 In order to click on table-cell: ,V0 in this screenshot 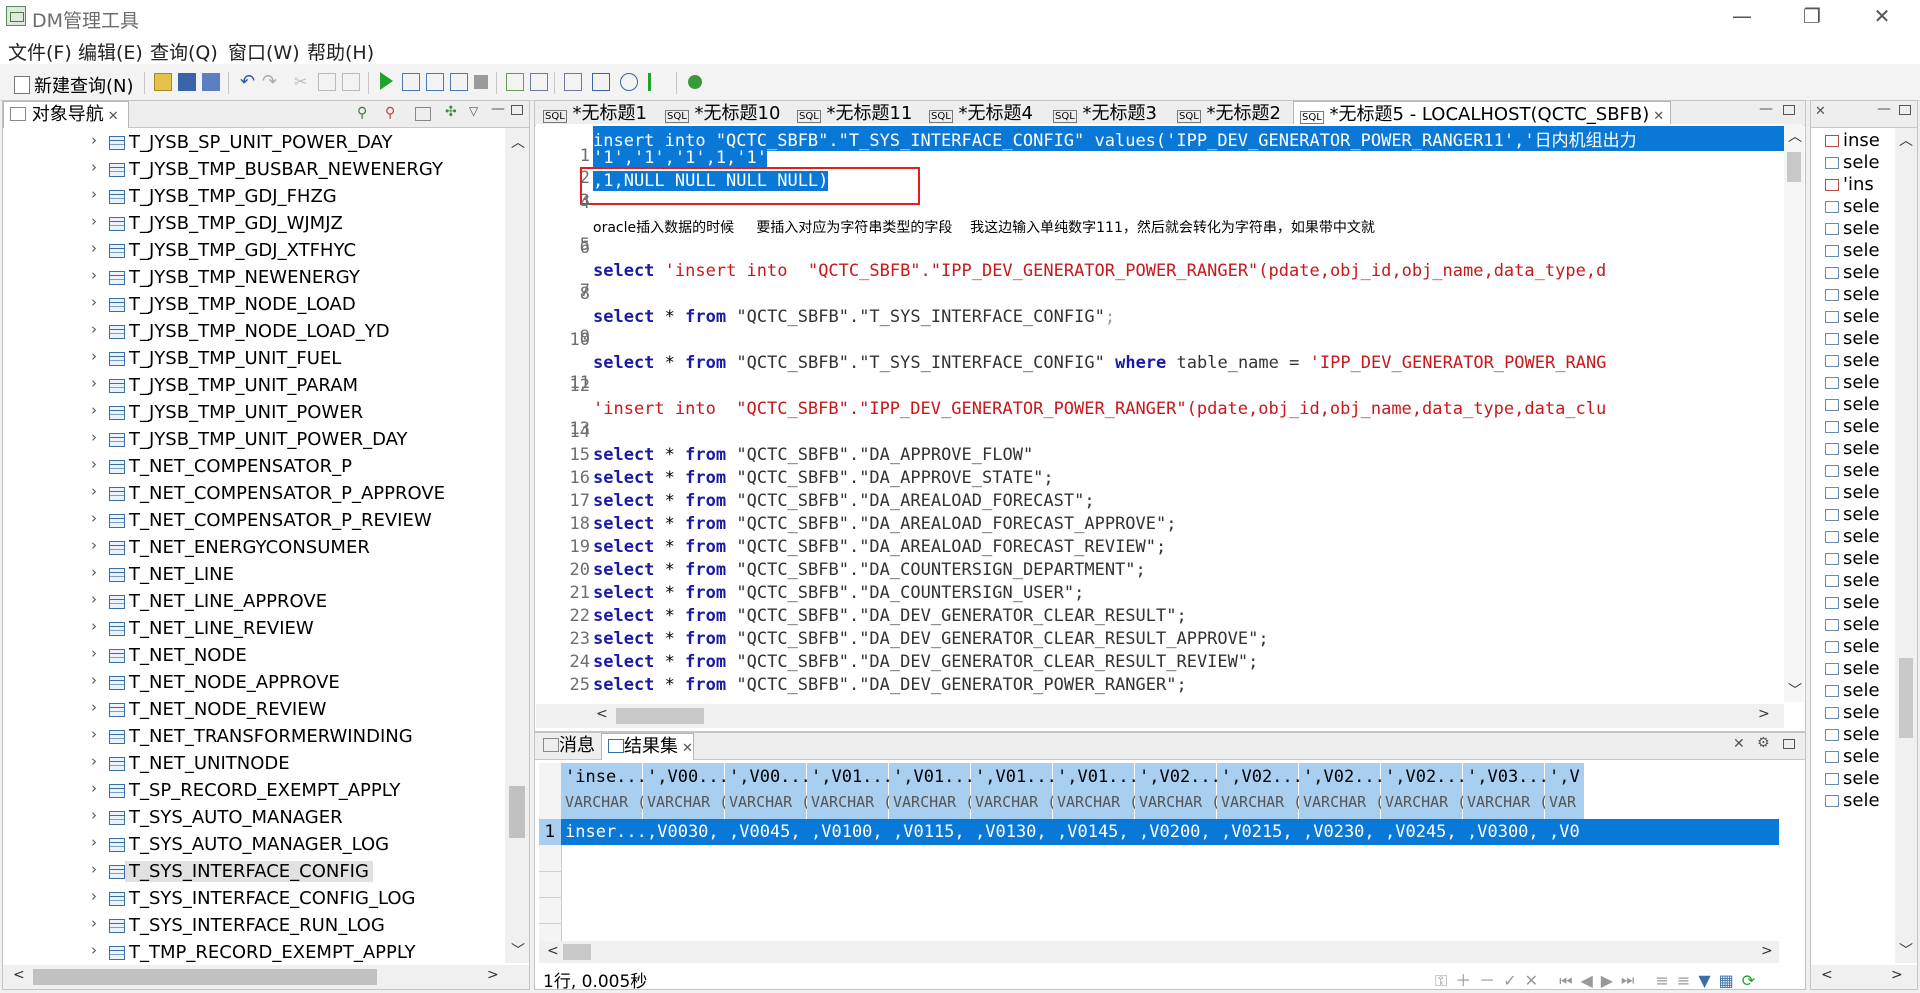, I will do `click(1565, 832)`.